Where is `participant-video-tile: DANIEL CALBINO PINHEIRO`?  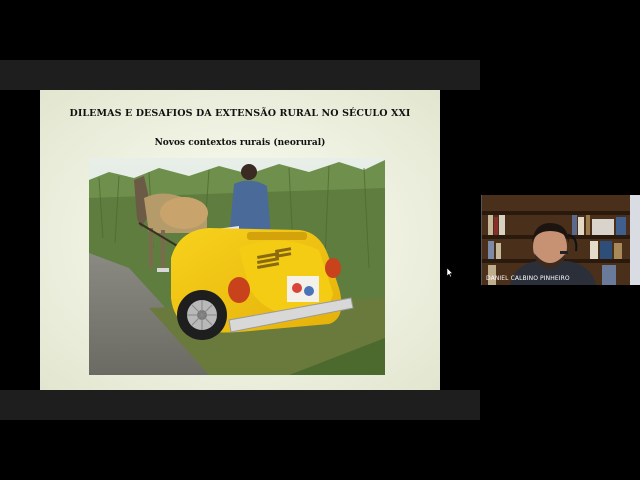
participant-video-tile: DANIEL CALBINO PINHEIRO is located at coordinates (560, 240).